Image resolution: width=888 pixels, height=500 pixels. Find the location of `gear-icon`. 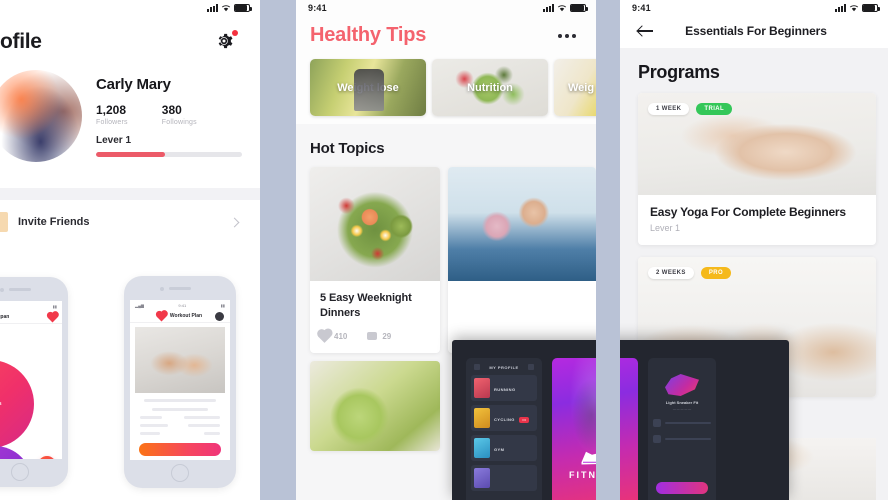

gear-icon is located at coordinates (531, 367).